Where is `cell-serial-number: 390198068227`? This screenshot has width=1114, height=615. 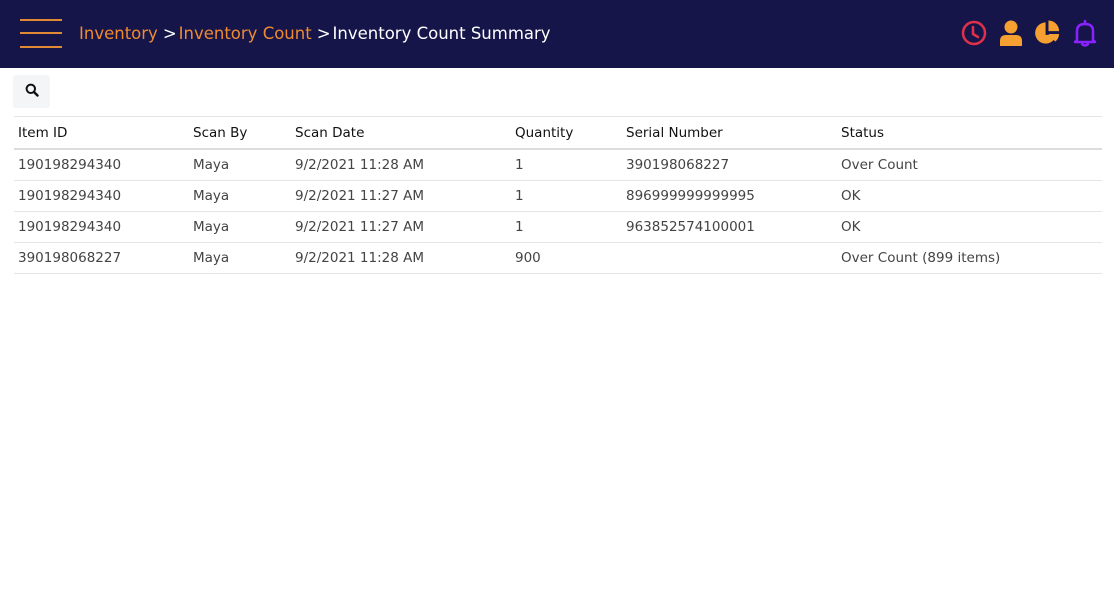 cell-serial-number: 390198068227 is located at coordinates (678, 165).